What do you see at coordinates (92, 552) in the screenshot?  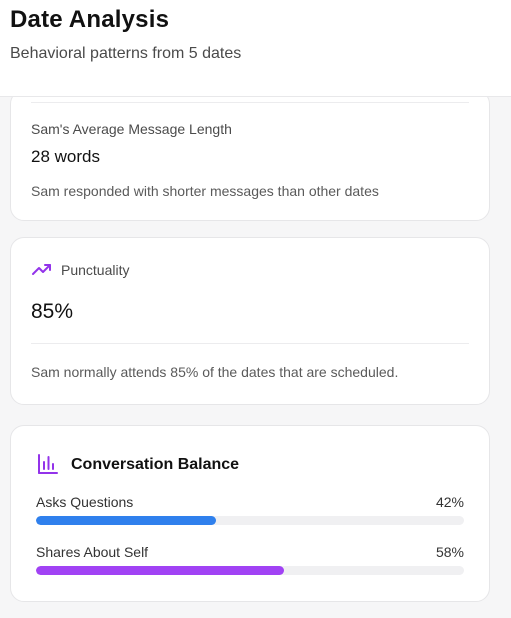 I see `bar-label: Shares About Self` at bounding box center [92, 552].